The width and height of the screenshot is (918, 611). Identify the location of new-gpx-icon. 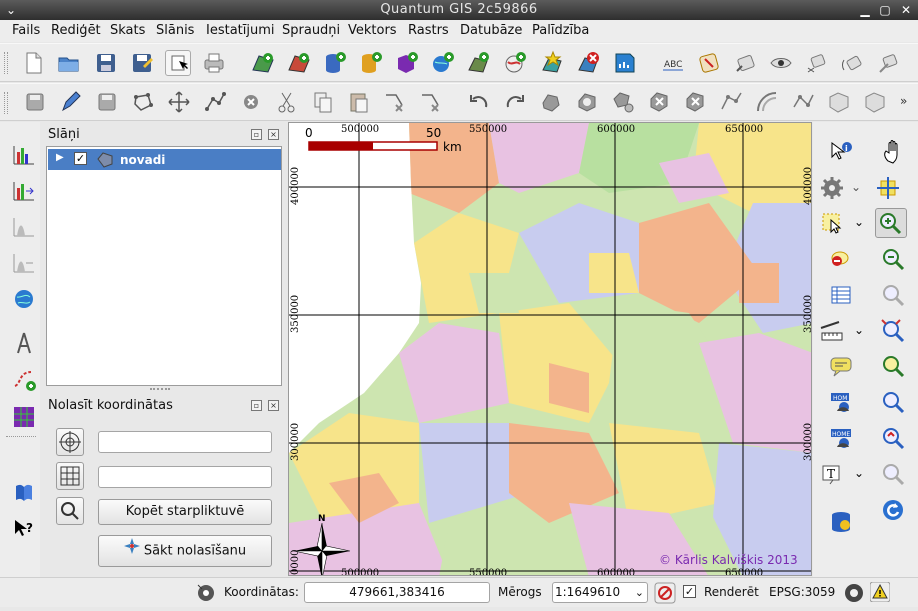
(625, 63).